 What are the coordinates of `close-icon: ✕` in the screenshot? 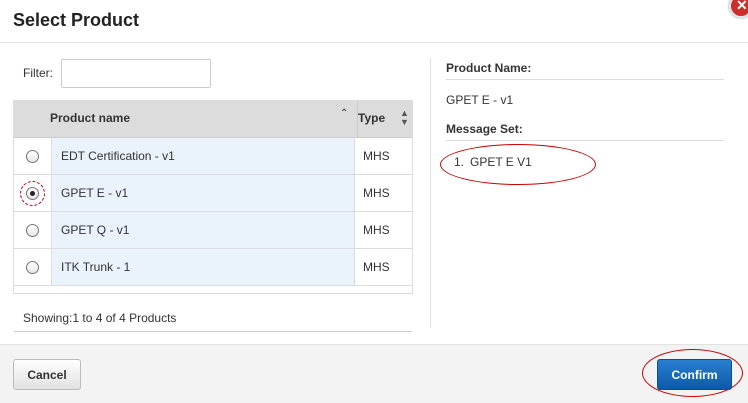 It's located at (738, 9).